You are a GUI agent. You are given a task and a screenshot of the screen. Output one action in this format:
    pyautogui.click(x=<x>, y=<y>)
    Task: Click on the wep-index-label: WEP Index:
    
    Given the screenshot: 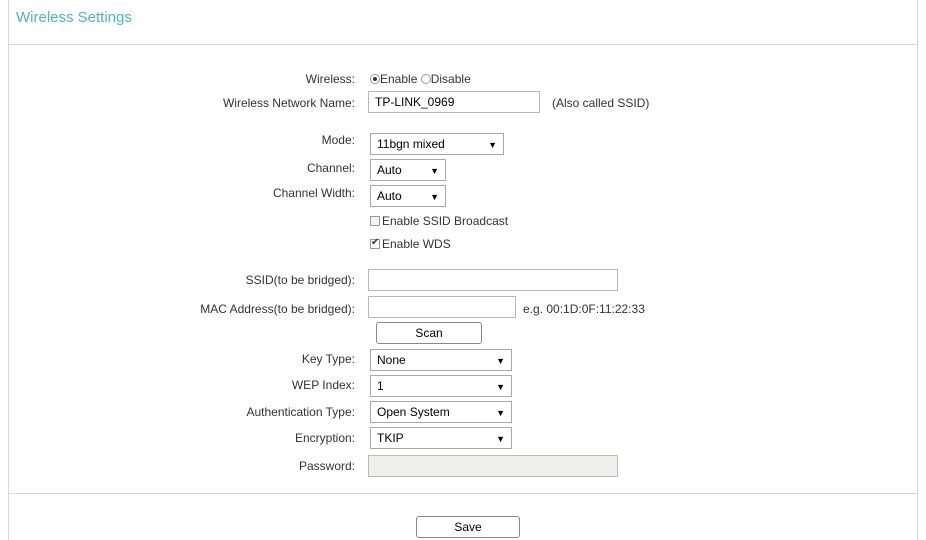 What is the action you would take?
    pyautogui.click(x=323, y=385)
    